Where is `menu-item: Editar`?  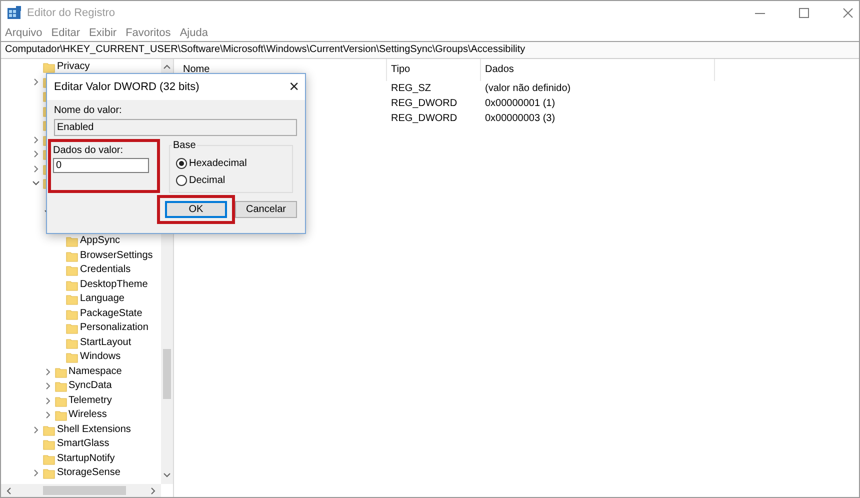
menu-item: Editar is located at coordinates (65, 32).